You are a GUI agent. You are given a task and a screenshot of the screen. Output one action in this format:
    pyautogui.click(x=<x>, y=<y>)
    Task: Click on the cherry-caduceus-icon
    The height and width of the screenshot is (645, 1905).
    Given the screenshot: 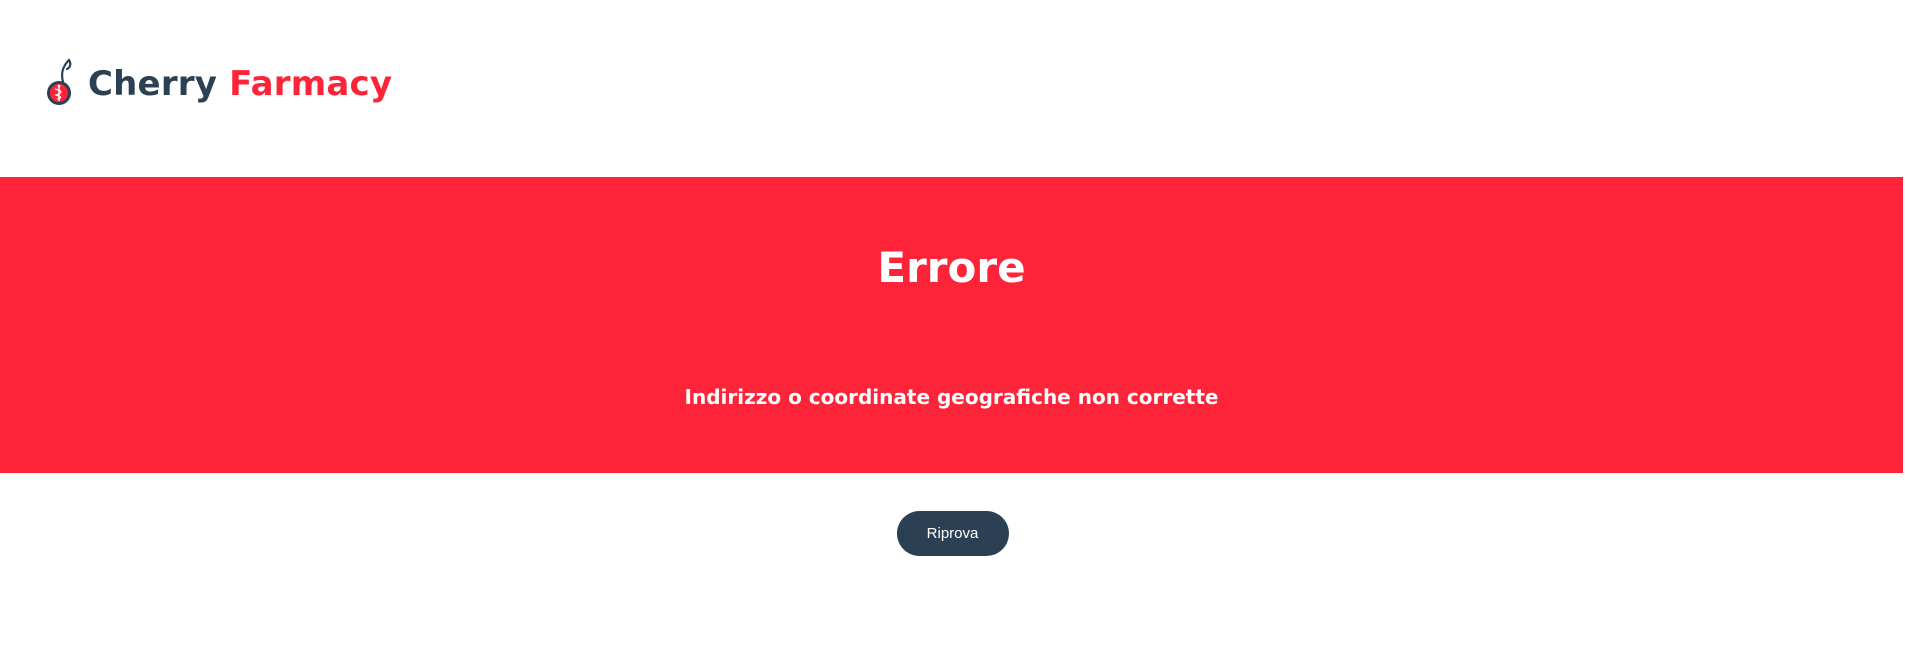 What is the action you would take?
    pyautogui.click(x=59, y=81)
    